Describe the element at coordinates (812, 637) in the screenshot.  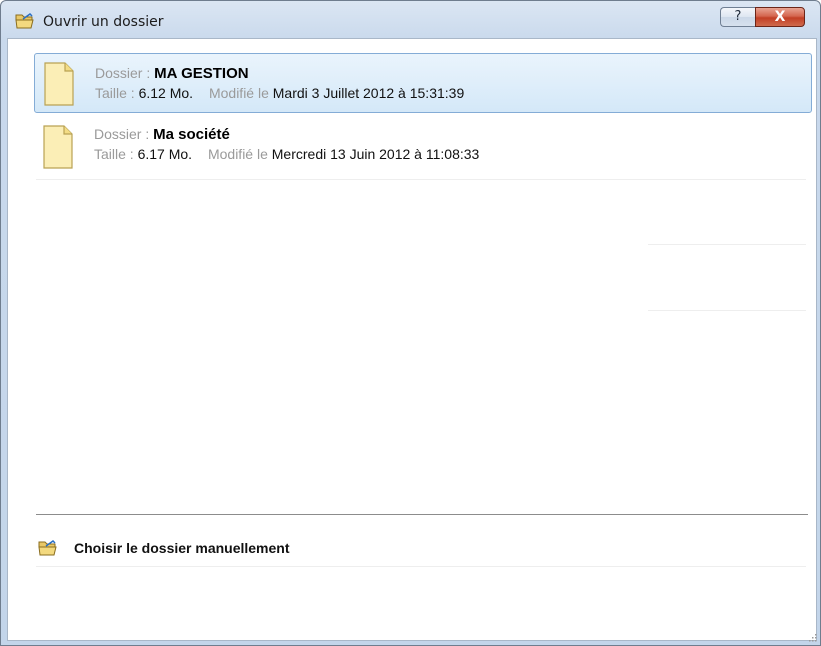
I see `resize-grip-icon` at that location.